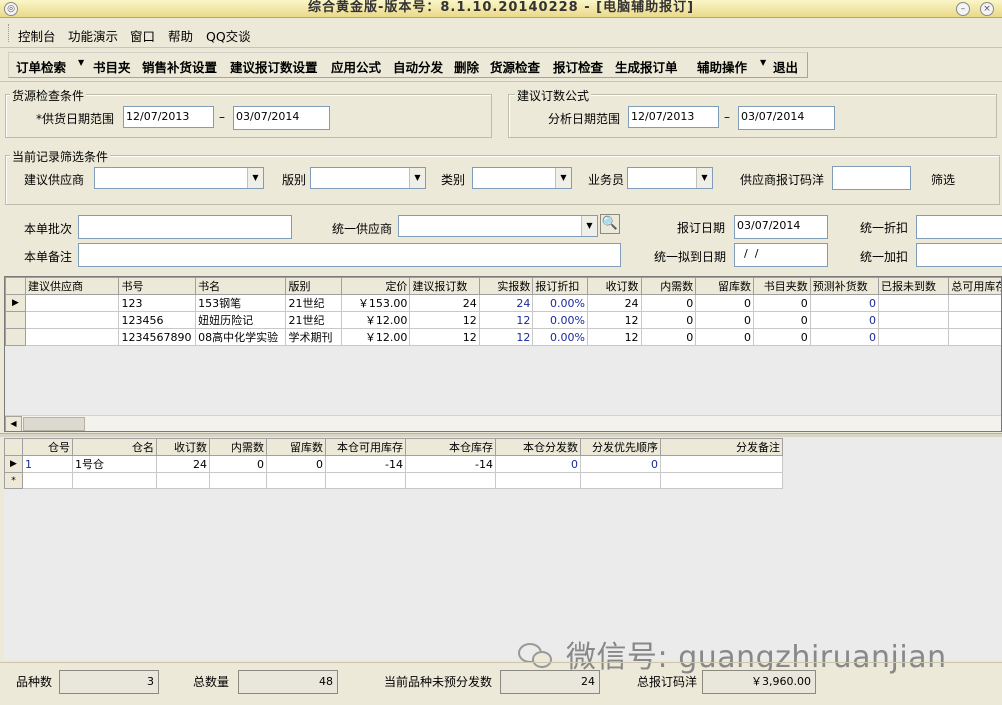 The height and width of the screenshot is (705, 1002). What do you see at coordinates (114, 447) in the screenshot?
I see `col-header: 仓名` at bounding box center [114, 447].